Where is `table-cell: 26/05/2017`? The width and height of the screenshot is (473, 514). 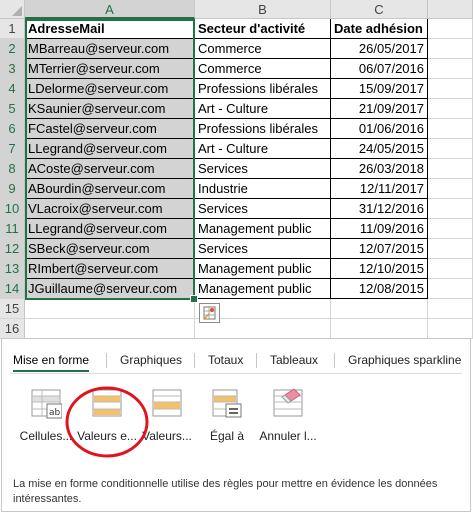 table-cell: 26/05/2017 is located at coordinates (379, 49).